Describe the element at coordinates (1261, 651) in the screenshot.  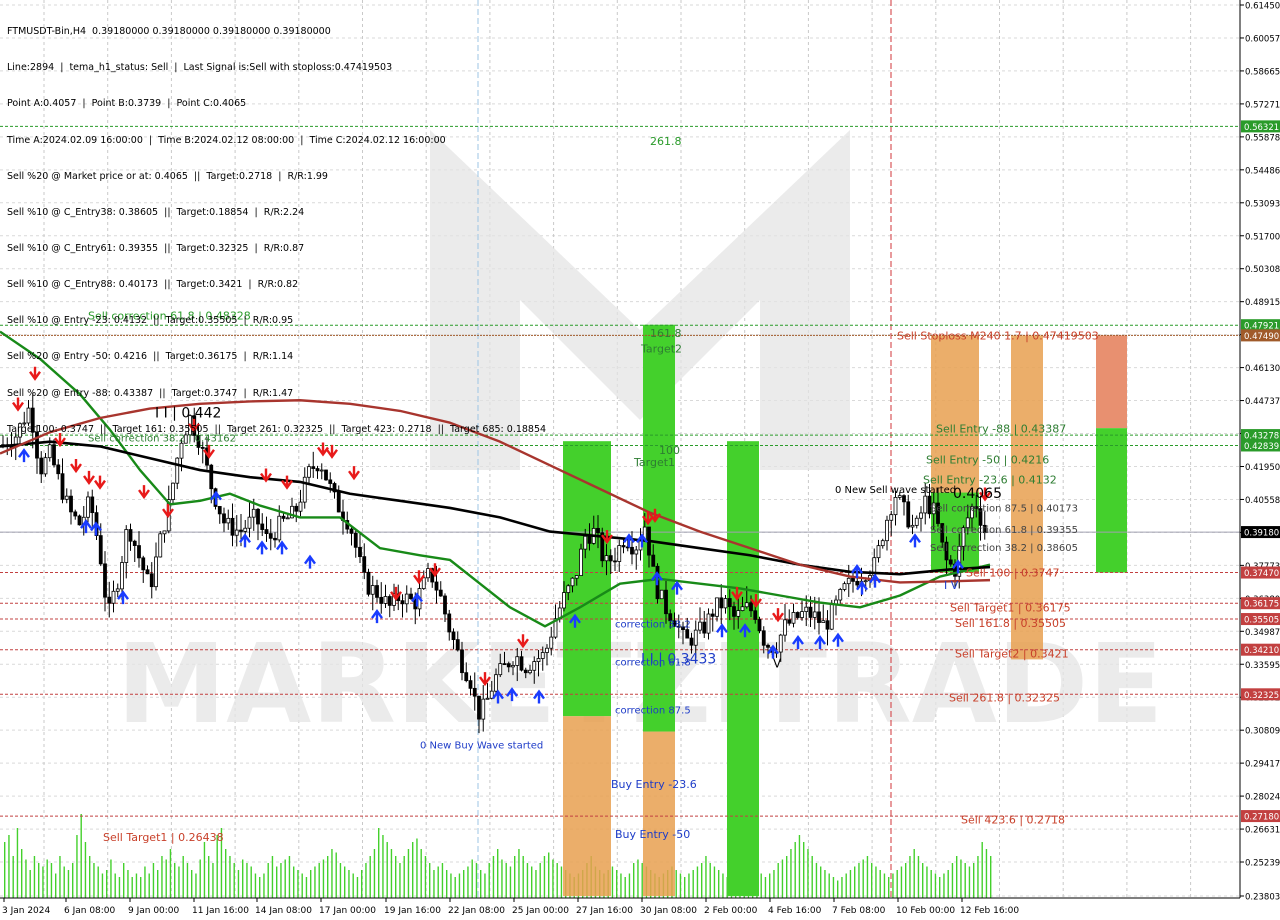
I see `price-tag-label: 0.34210` at that location.